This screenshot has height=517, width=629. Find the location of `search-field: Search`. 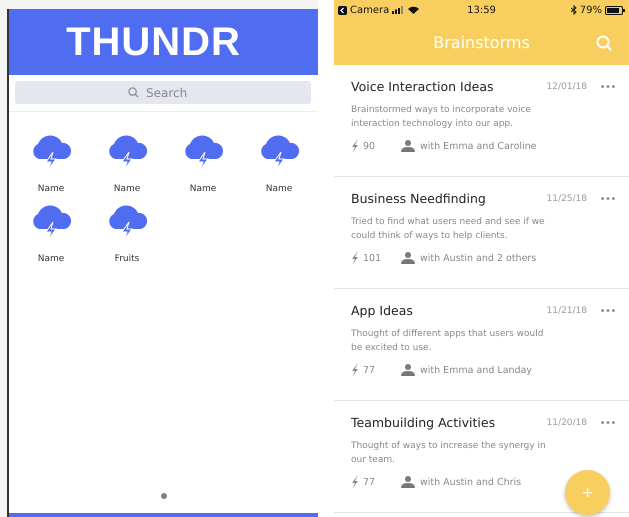

search-field: Search is located at coordinates (171, 92).